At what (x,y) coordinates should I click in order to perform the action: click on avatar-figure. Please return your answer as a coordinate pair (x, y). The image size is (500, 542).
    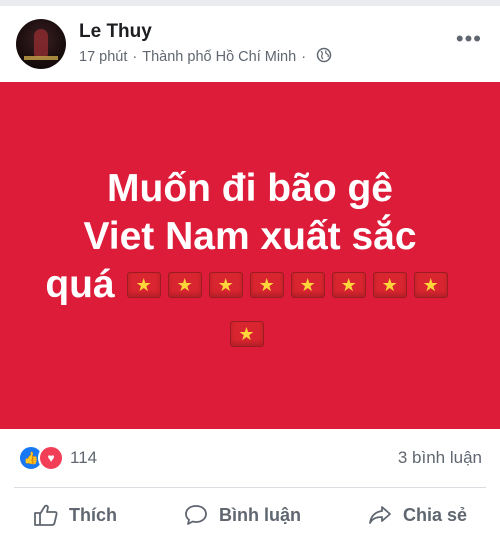
    Looking at the image, I should click on (41, 43).